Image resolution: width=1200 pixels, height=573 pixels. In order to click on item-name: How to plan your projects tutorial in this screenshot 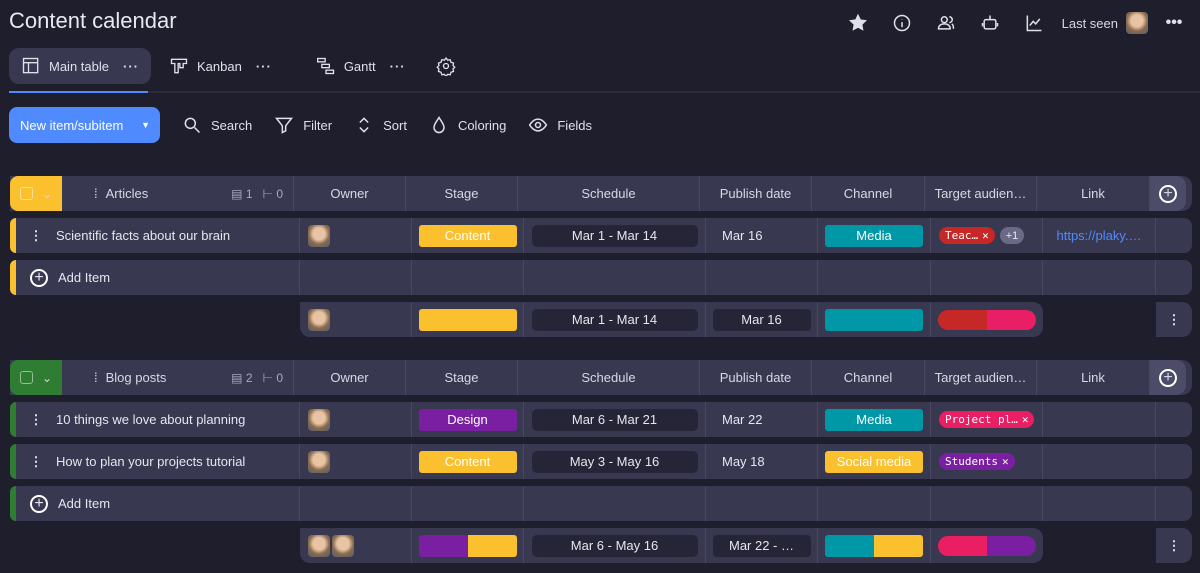, I will do `click(150, 461)`.